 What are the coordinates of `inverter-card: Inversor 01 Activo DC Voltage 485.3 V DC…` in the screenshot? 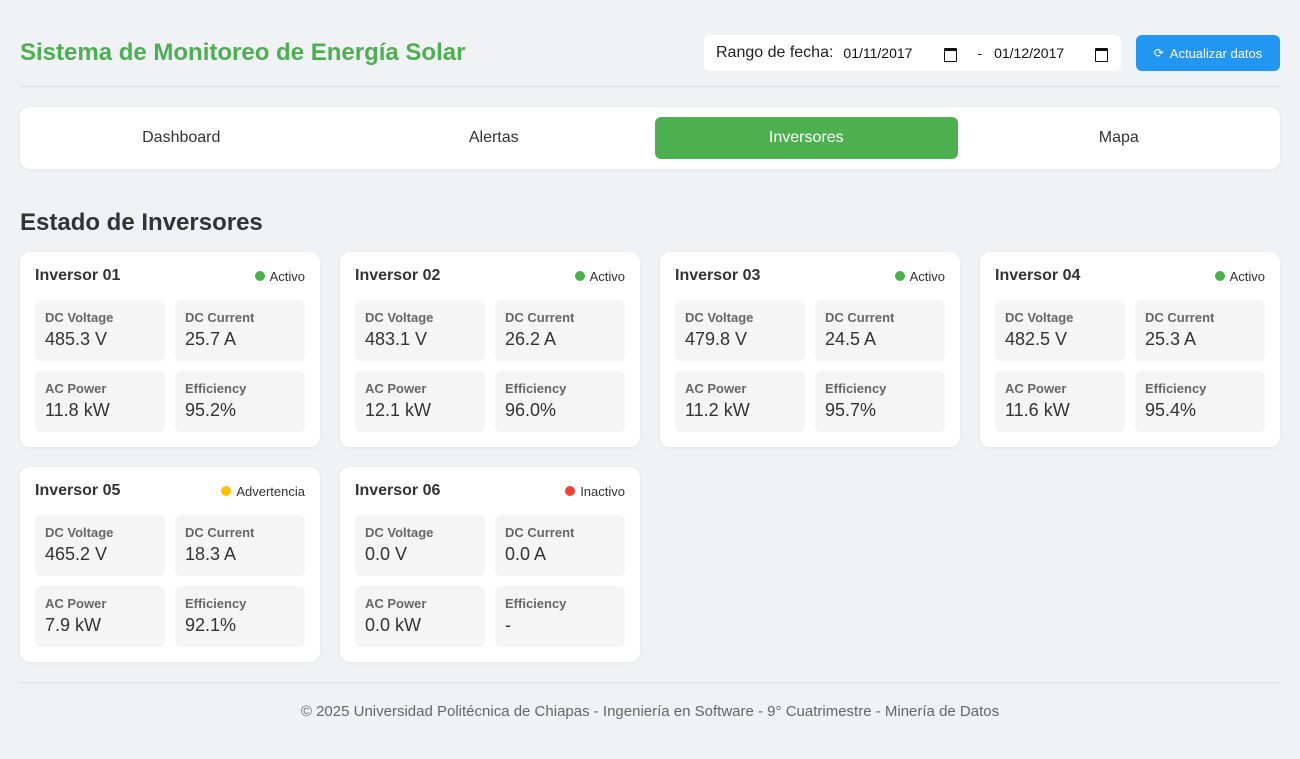 It's located at (170, 349).